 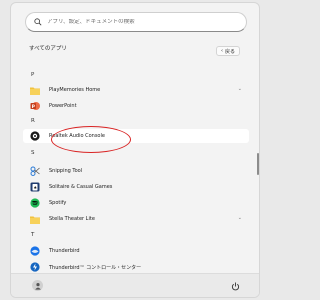 I want to click on app-item-label: PlayMemories Home, so click(x=75, y=90).